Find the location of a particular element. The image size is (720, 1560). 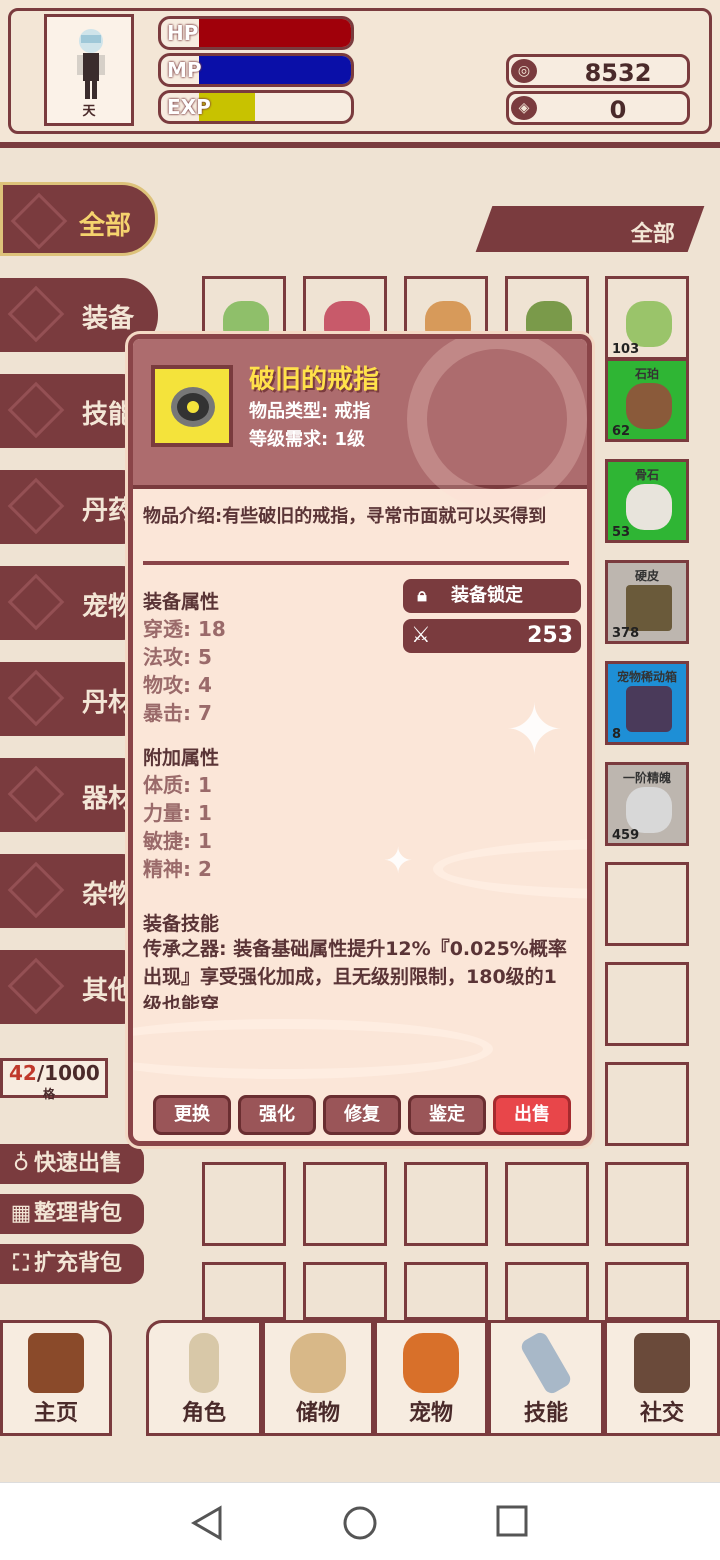

equip-attr: 暴击: 7 is located at coordinates (177, 713).